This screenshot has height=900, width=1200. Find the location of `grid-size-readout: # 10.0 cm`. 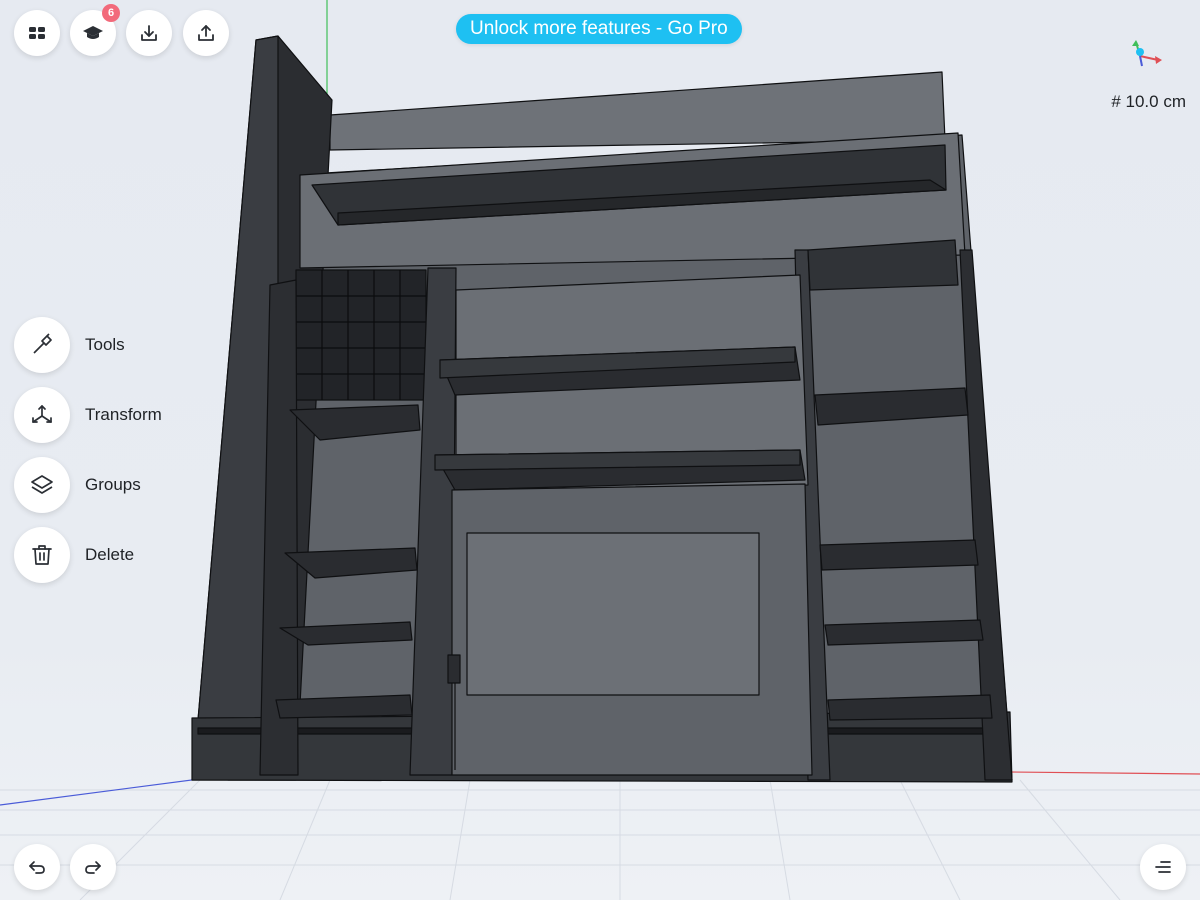

grid-size-readout: # 10.0 cm is located at coordinates (1148, 102).